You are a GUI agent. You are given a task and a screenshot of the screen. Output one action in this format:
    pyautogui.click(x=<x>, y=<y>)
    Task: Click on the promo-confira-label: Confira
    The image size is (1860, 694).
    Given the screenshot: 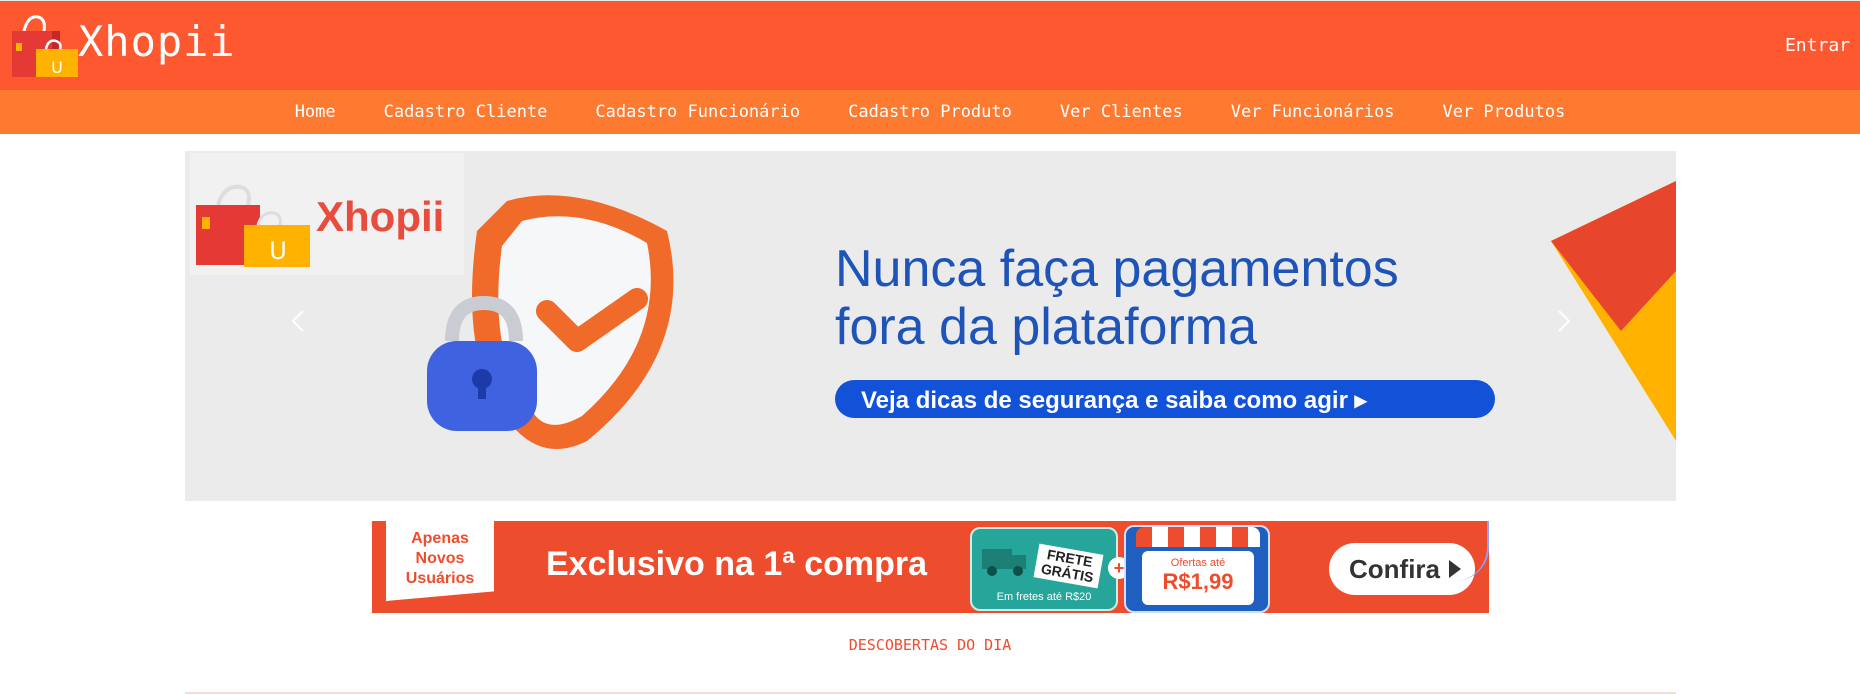 What is the action you would take?
    pyautogui.click(x=1394, y=569)
    